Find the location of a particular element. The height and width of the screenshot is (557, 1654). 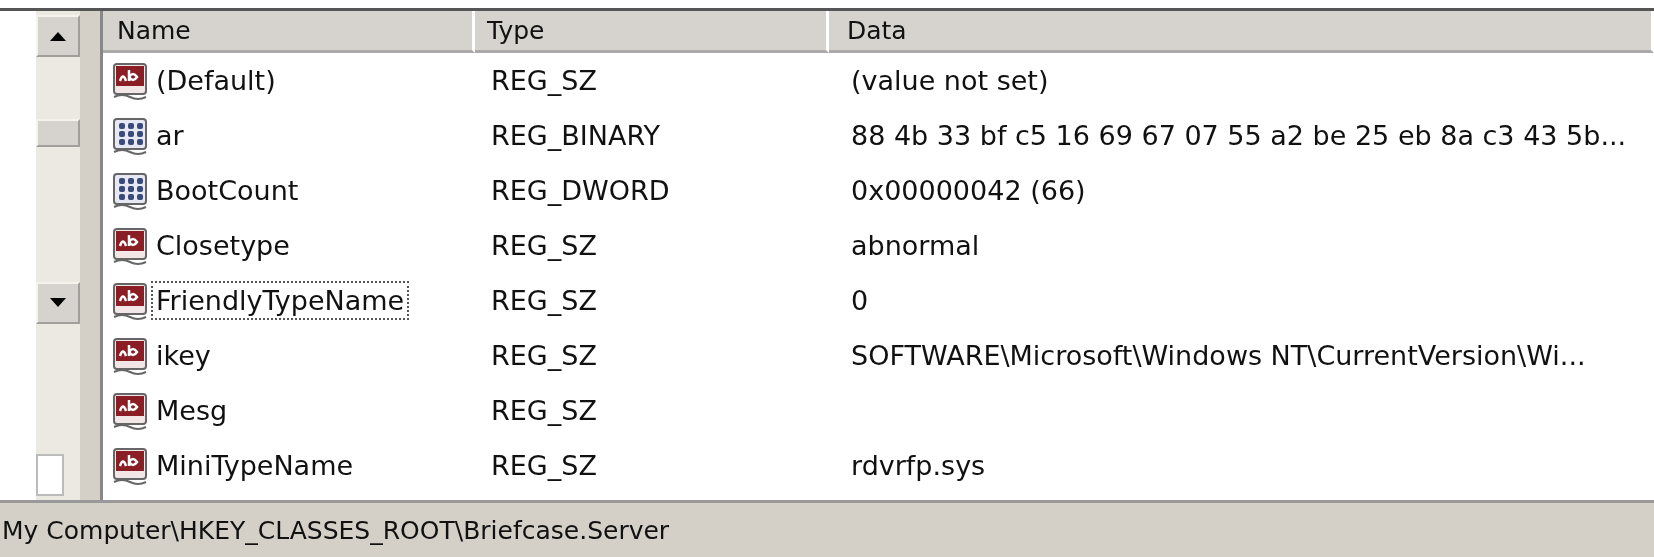

value-name: FriendlyTypeName is located at coordinates (280, 300).